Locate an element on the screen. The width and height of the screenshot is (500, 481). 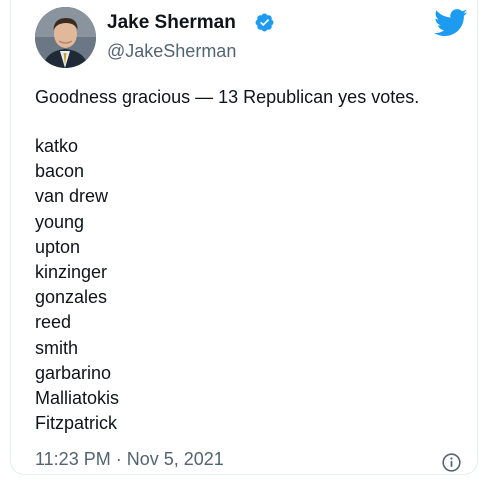
list-item: upton is located at coordinates (58, 246).